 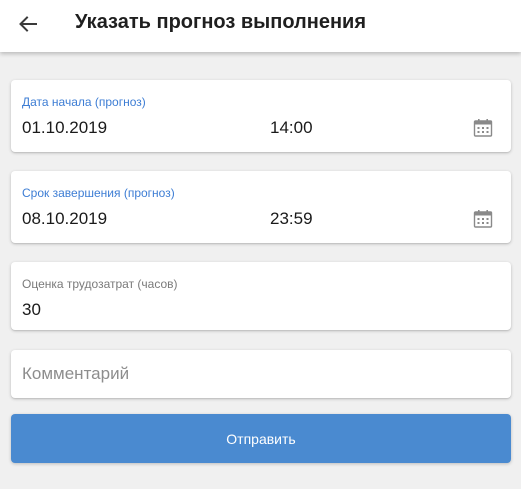 I want to click on start-time-value: 14:00, so click(x=291, y=128).